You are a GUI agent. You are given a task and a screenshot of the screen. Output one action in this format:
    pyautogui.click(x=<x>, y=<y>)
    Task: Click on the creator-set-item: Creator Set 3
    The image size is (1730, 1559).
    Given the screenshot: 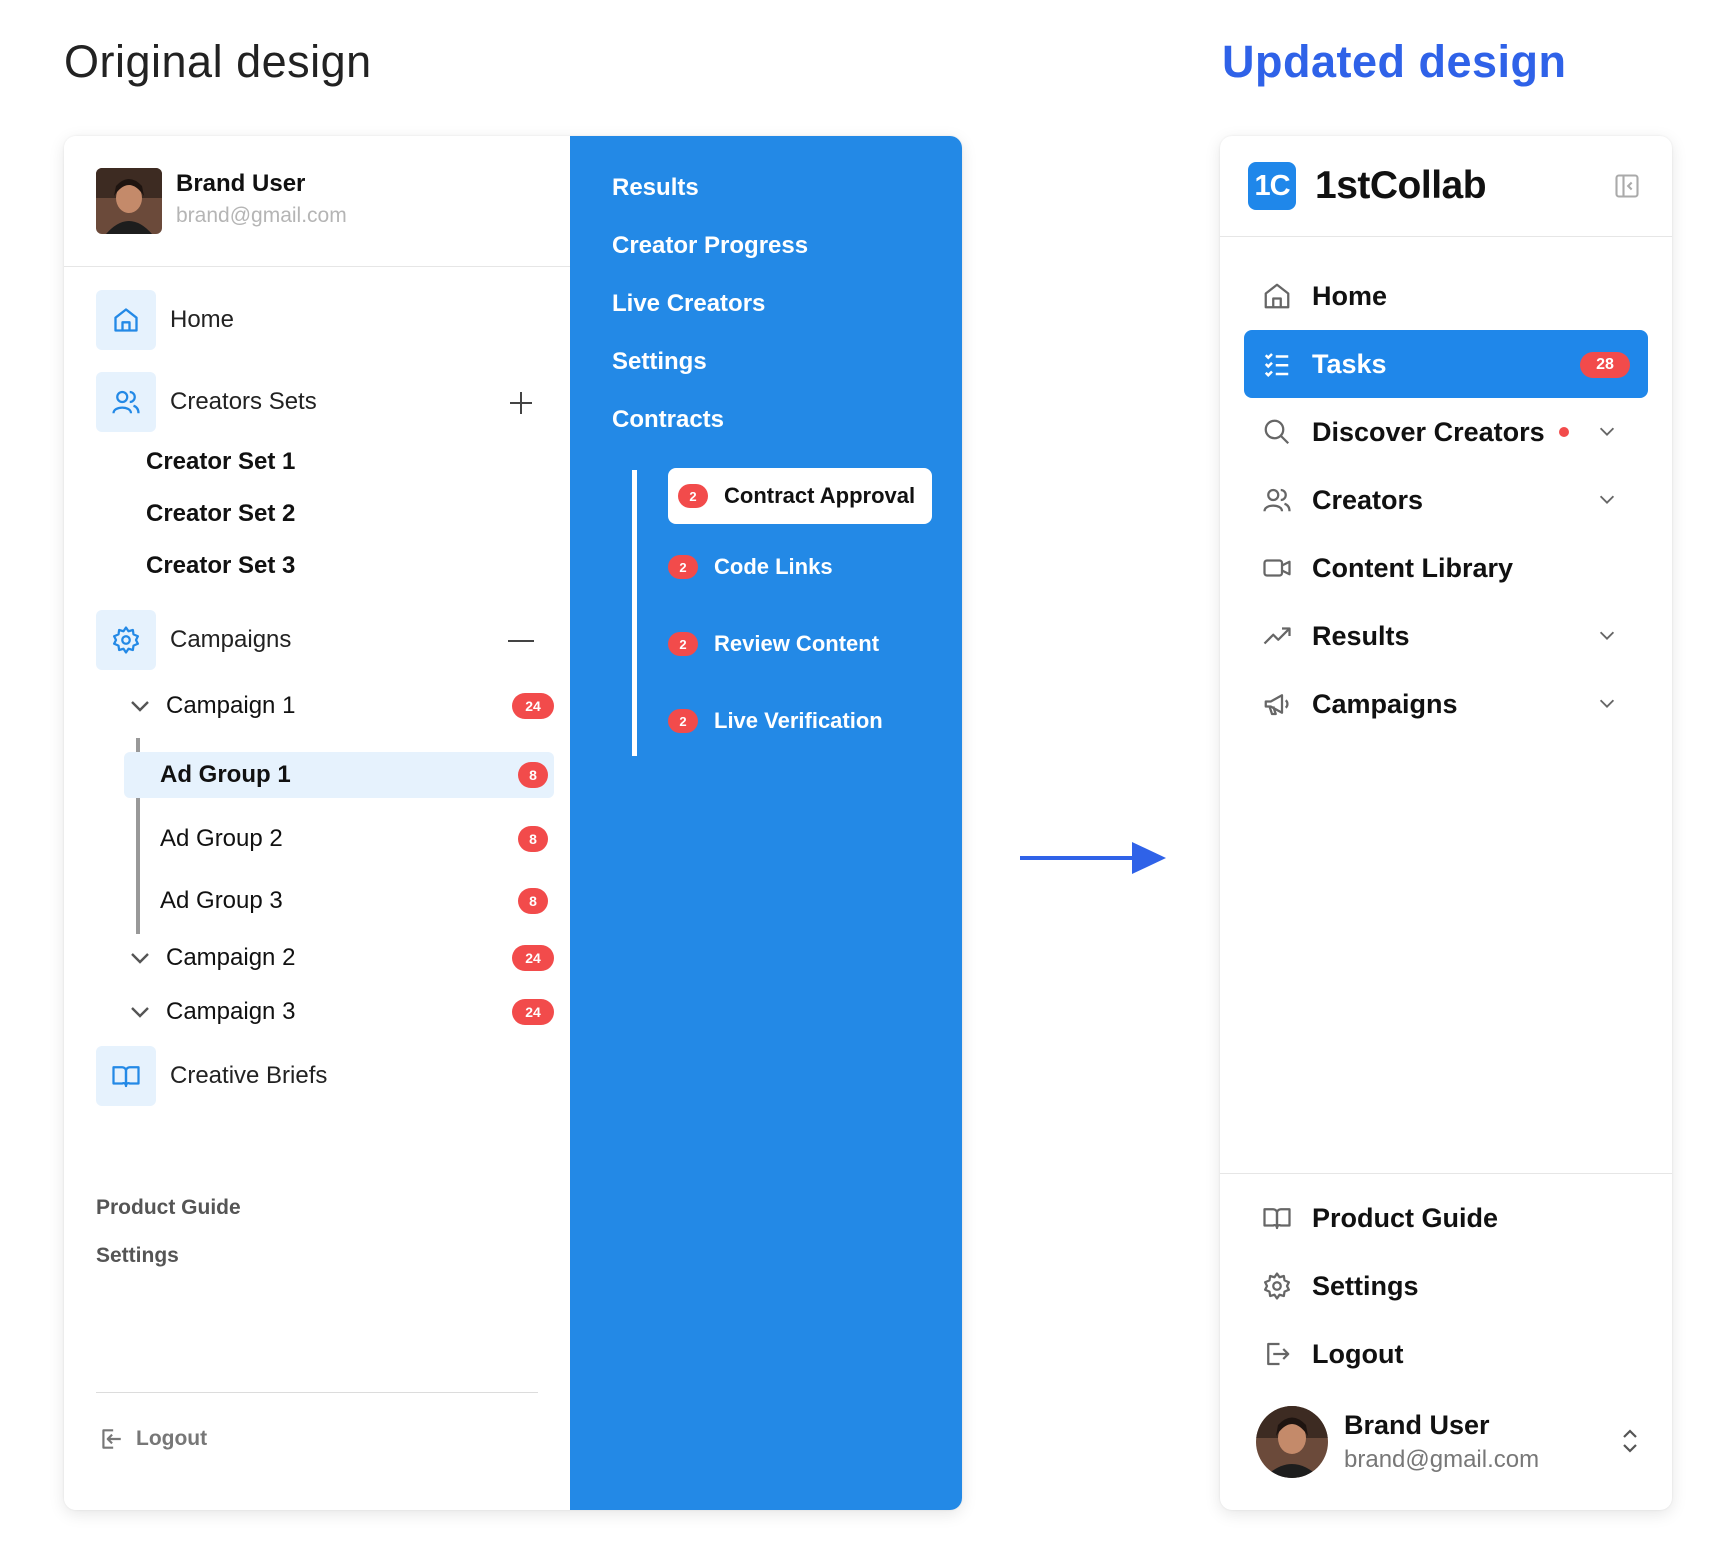 What is the action you would take?
    pyautogui.click(x=220, y=566)
    